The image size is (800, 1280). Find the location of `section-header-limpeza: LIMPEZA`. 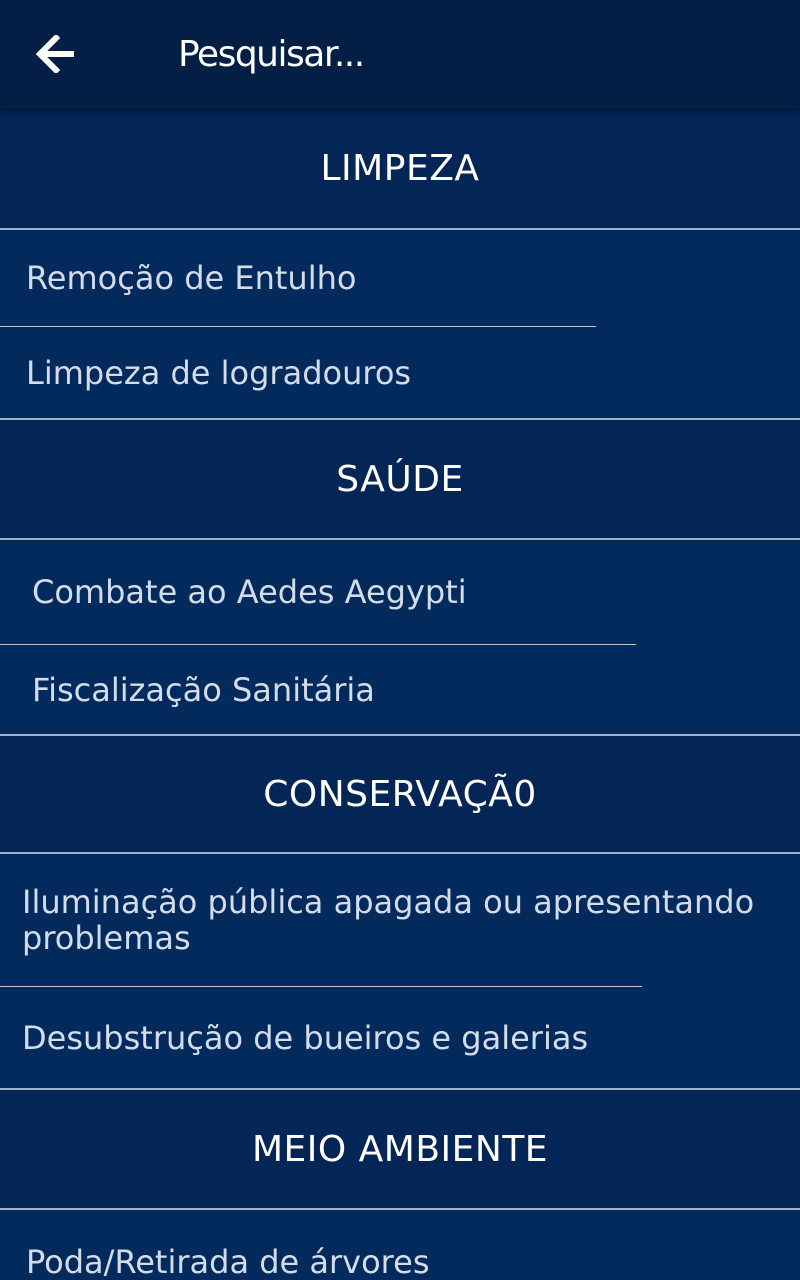

section-header-limpeza: LIMPEZA is located at coordinates (400, 168).